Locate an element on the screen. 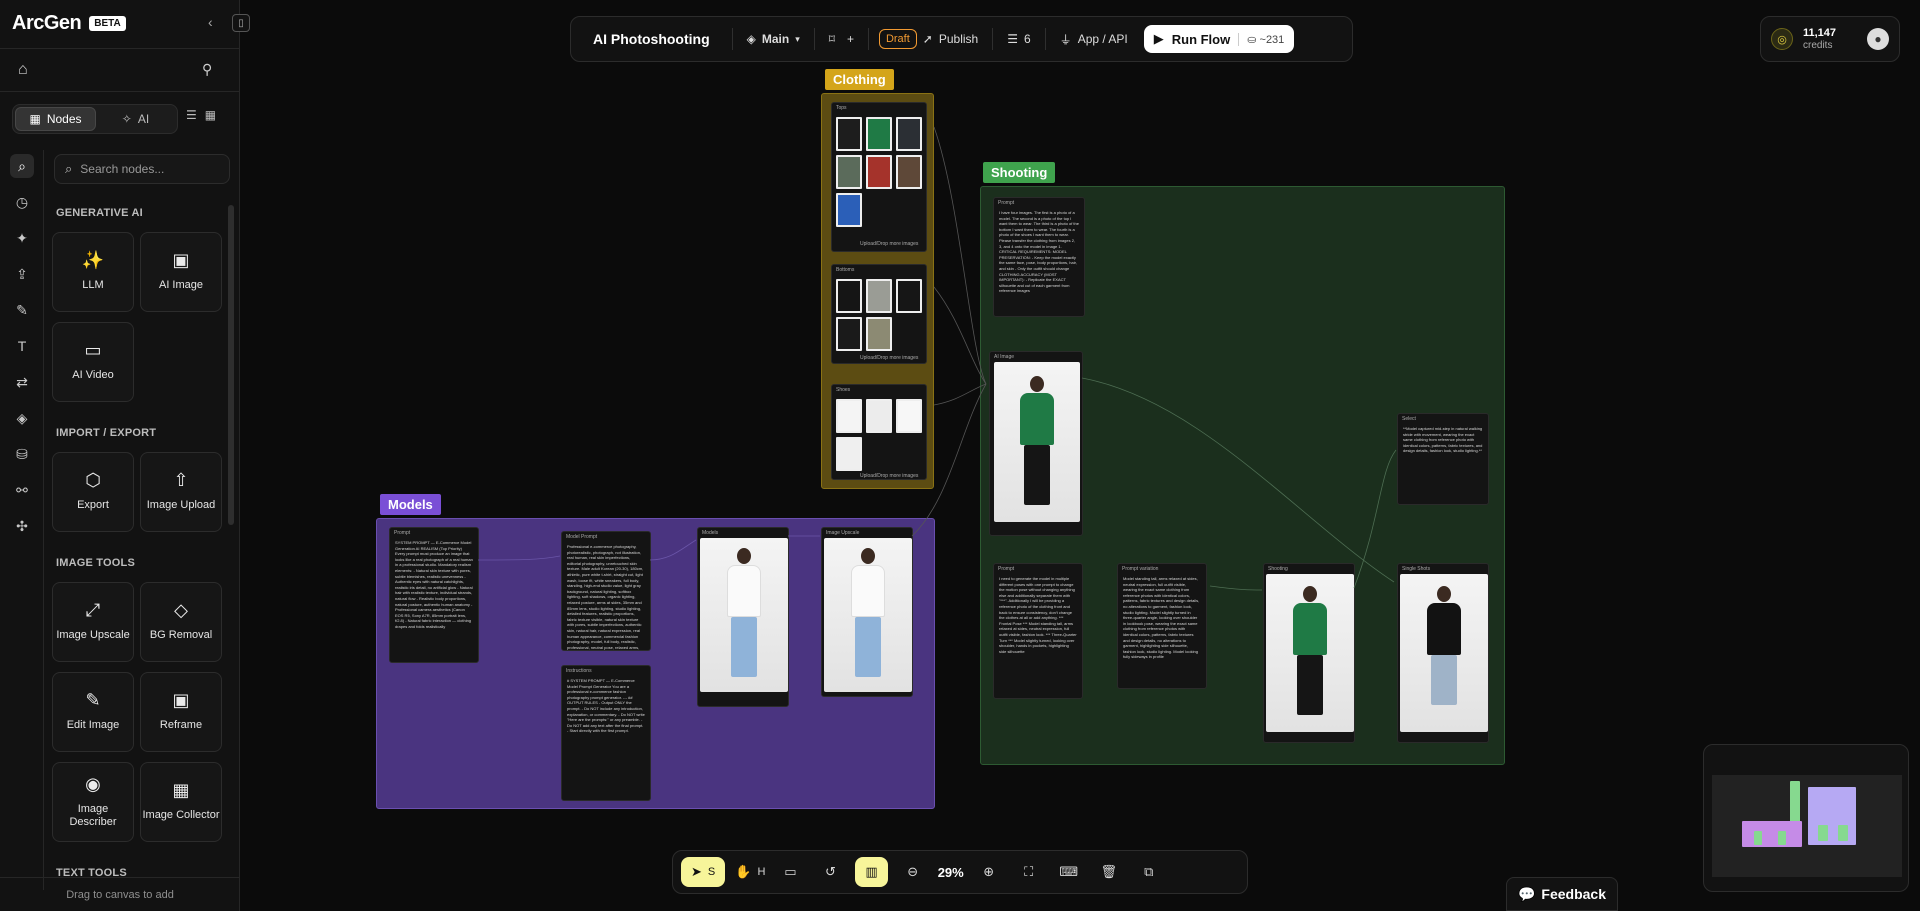 Image resolution: width=1920 pixels, height=911 pixels. node-single-shots: Single Shots is located at coordinates (1443, 653).